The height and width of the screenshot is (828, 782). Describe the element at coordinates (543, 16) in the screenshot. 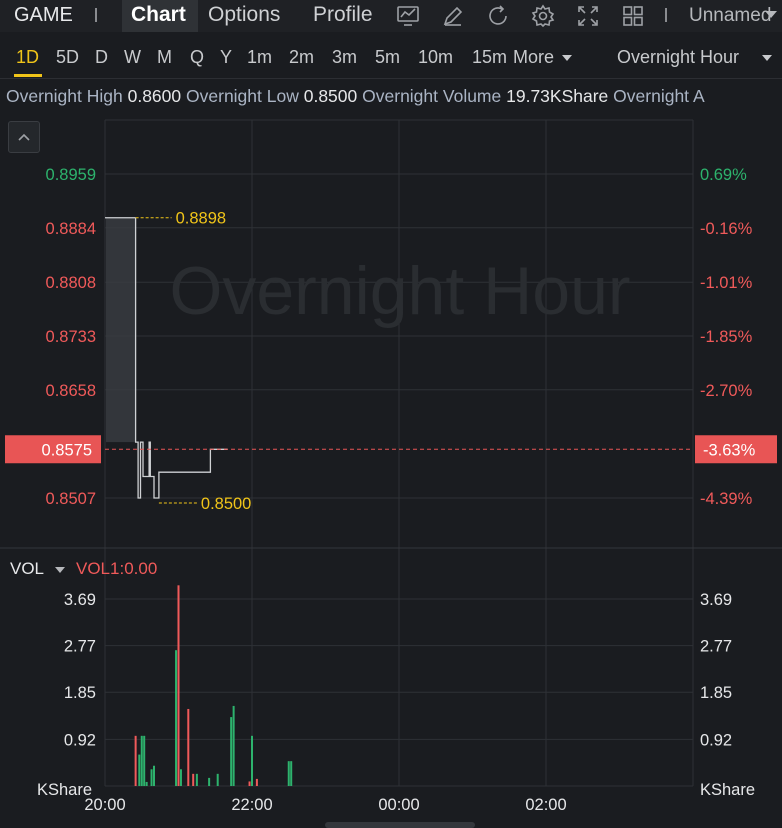

I see `settings-icon` at that location.